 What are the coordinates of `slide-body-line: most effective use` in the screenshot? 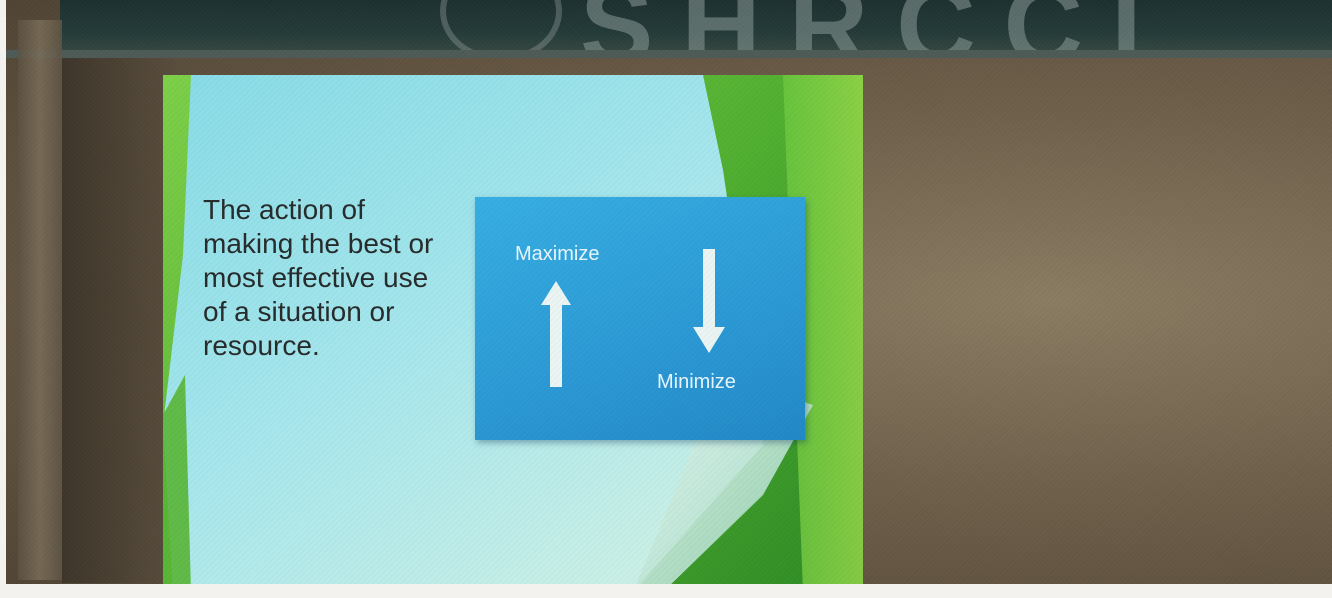 It's located at (316, 277).